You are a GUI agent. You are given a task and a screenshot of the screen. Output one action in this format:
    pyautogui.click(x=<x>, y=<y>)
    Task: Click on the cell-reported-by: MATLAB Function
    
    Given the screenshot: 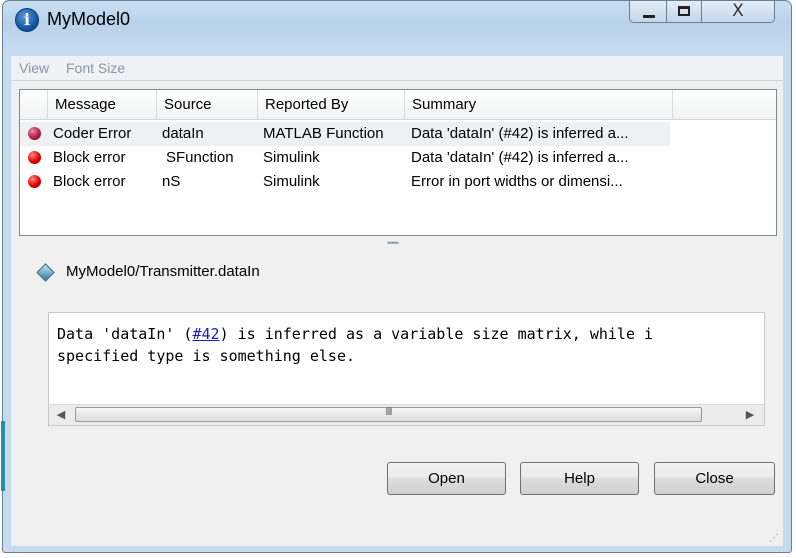 What is the action you would take?
    pyautogui.click(x=323, y=133)
    